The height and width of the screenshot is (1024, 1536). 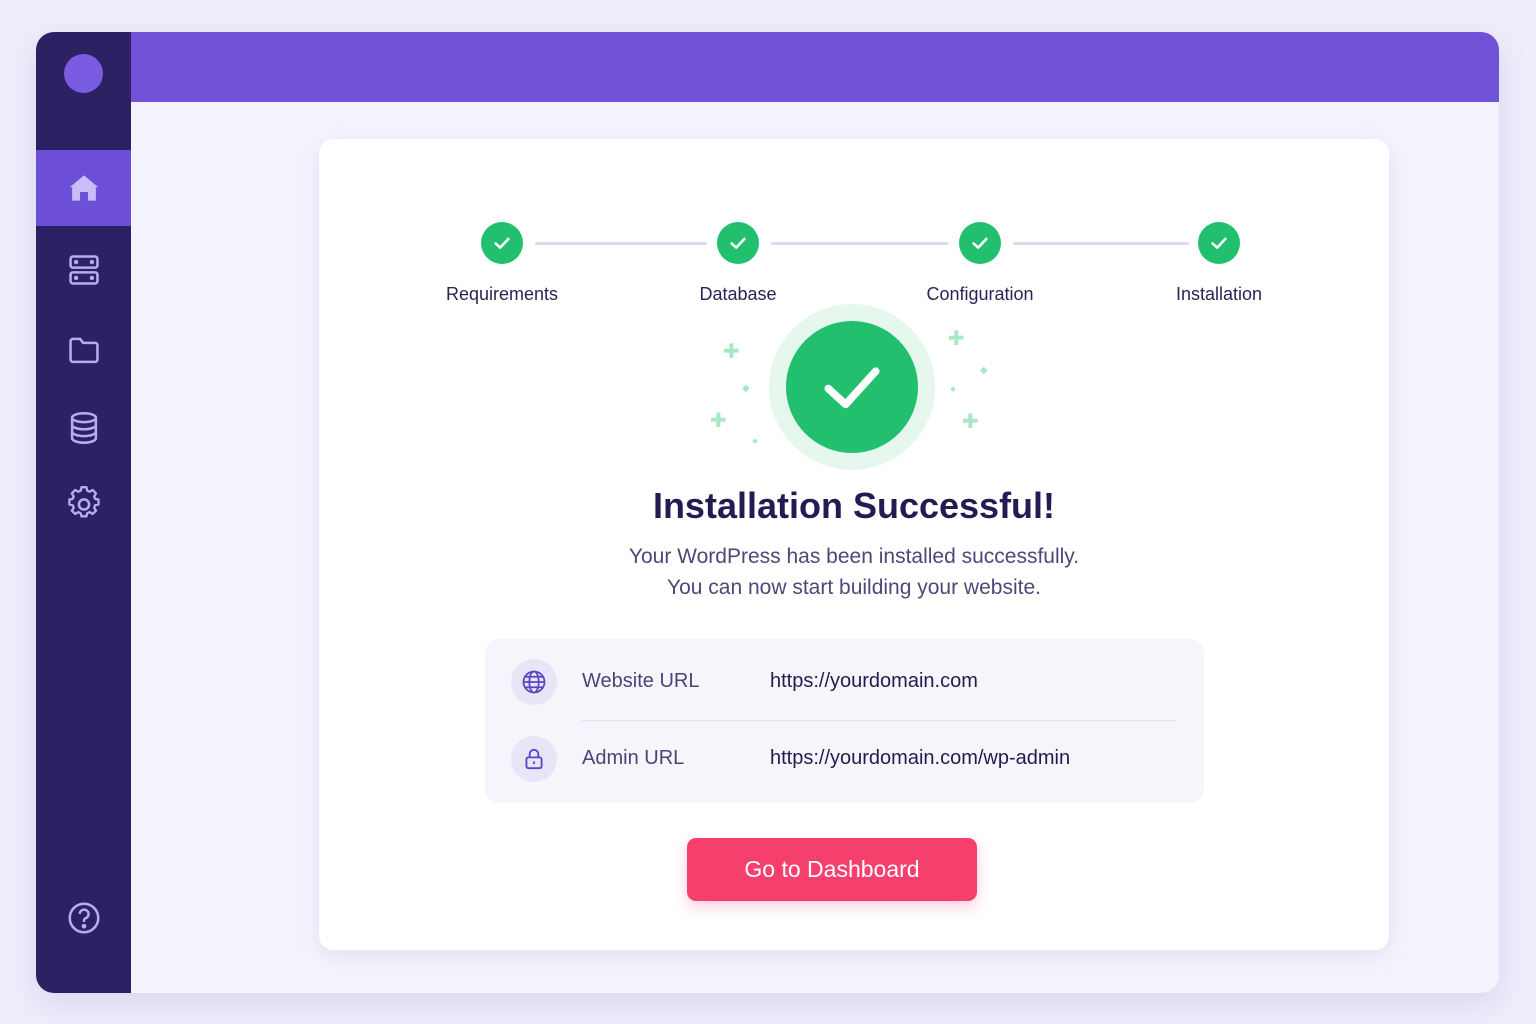 What do you see at coordinates (878, 720) in the screenshot?
I see `divider` at bounding box center [878, 720].